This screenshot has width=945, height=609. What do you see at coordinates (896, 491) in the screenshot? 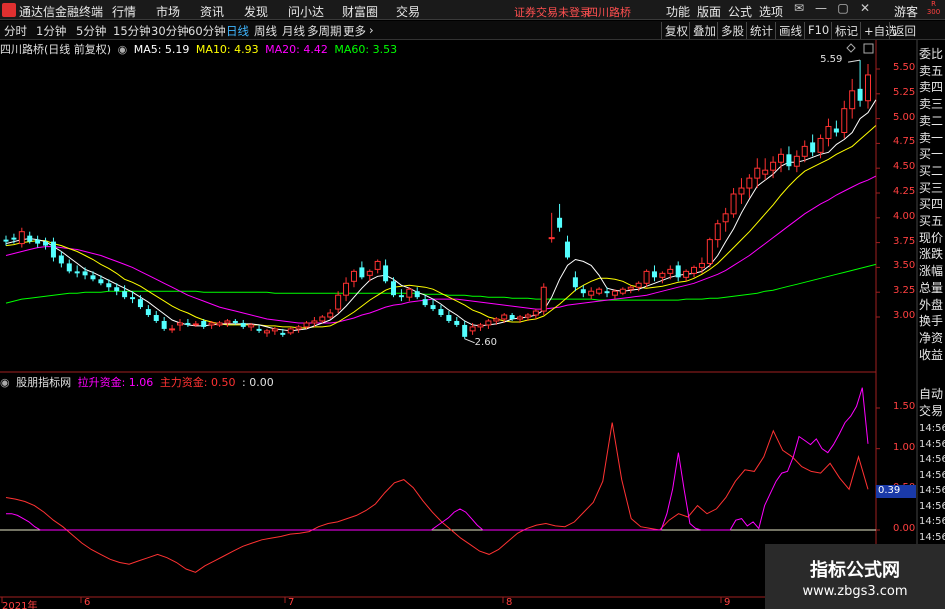
I see `indicator-cursor-value: 0.39` at bounding box center [896, 491].